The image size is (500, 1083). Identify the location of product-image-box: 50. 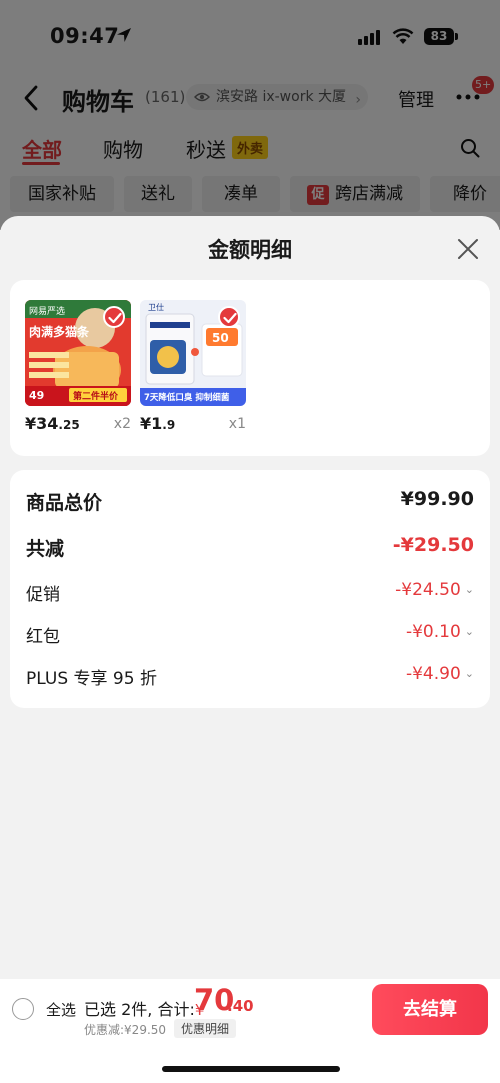
(220, 338).